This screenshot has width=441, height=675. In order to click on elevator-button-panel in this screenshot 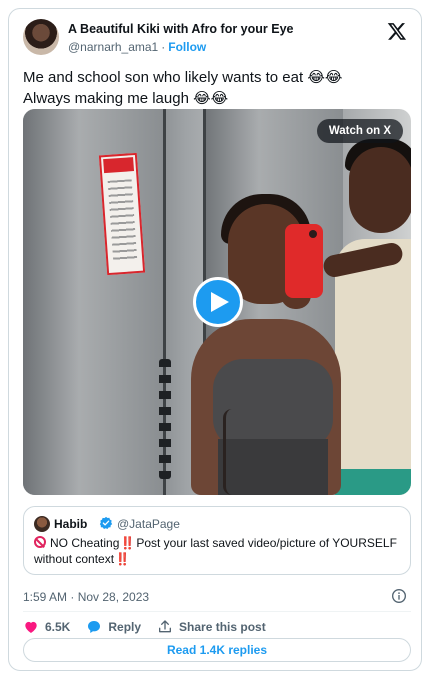, I will do `click(165, 419)`.